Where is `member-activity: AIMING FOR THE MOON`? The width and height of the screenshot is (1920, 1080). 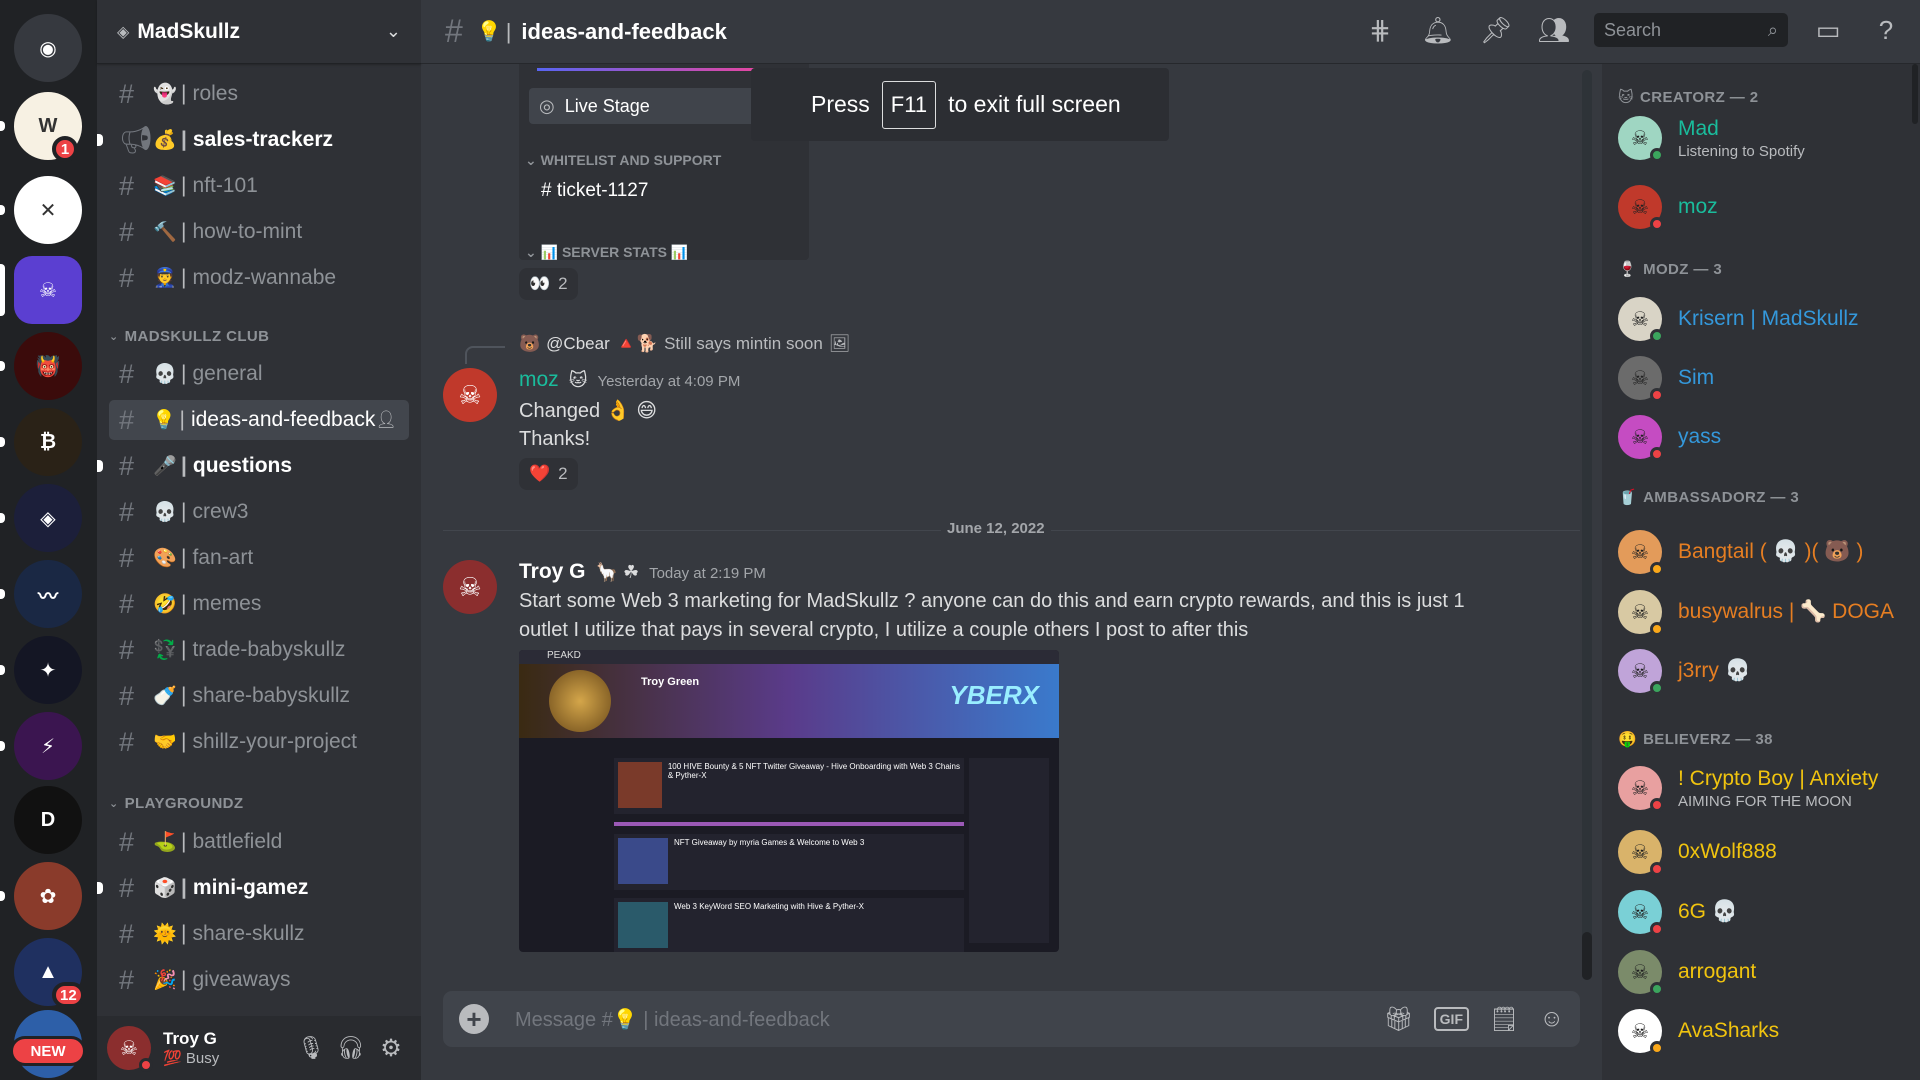
member-activity: AIMING FOR THE MOON is located at coordinates (1765, 801).